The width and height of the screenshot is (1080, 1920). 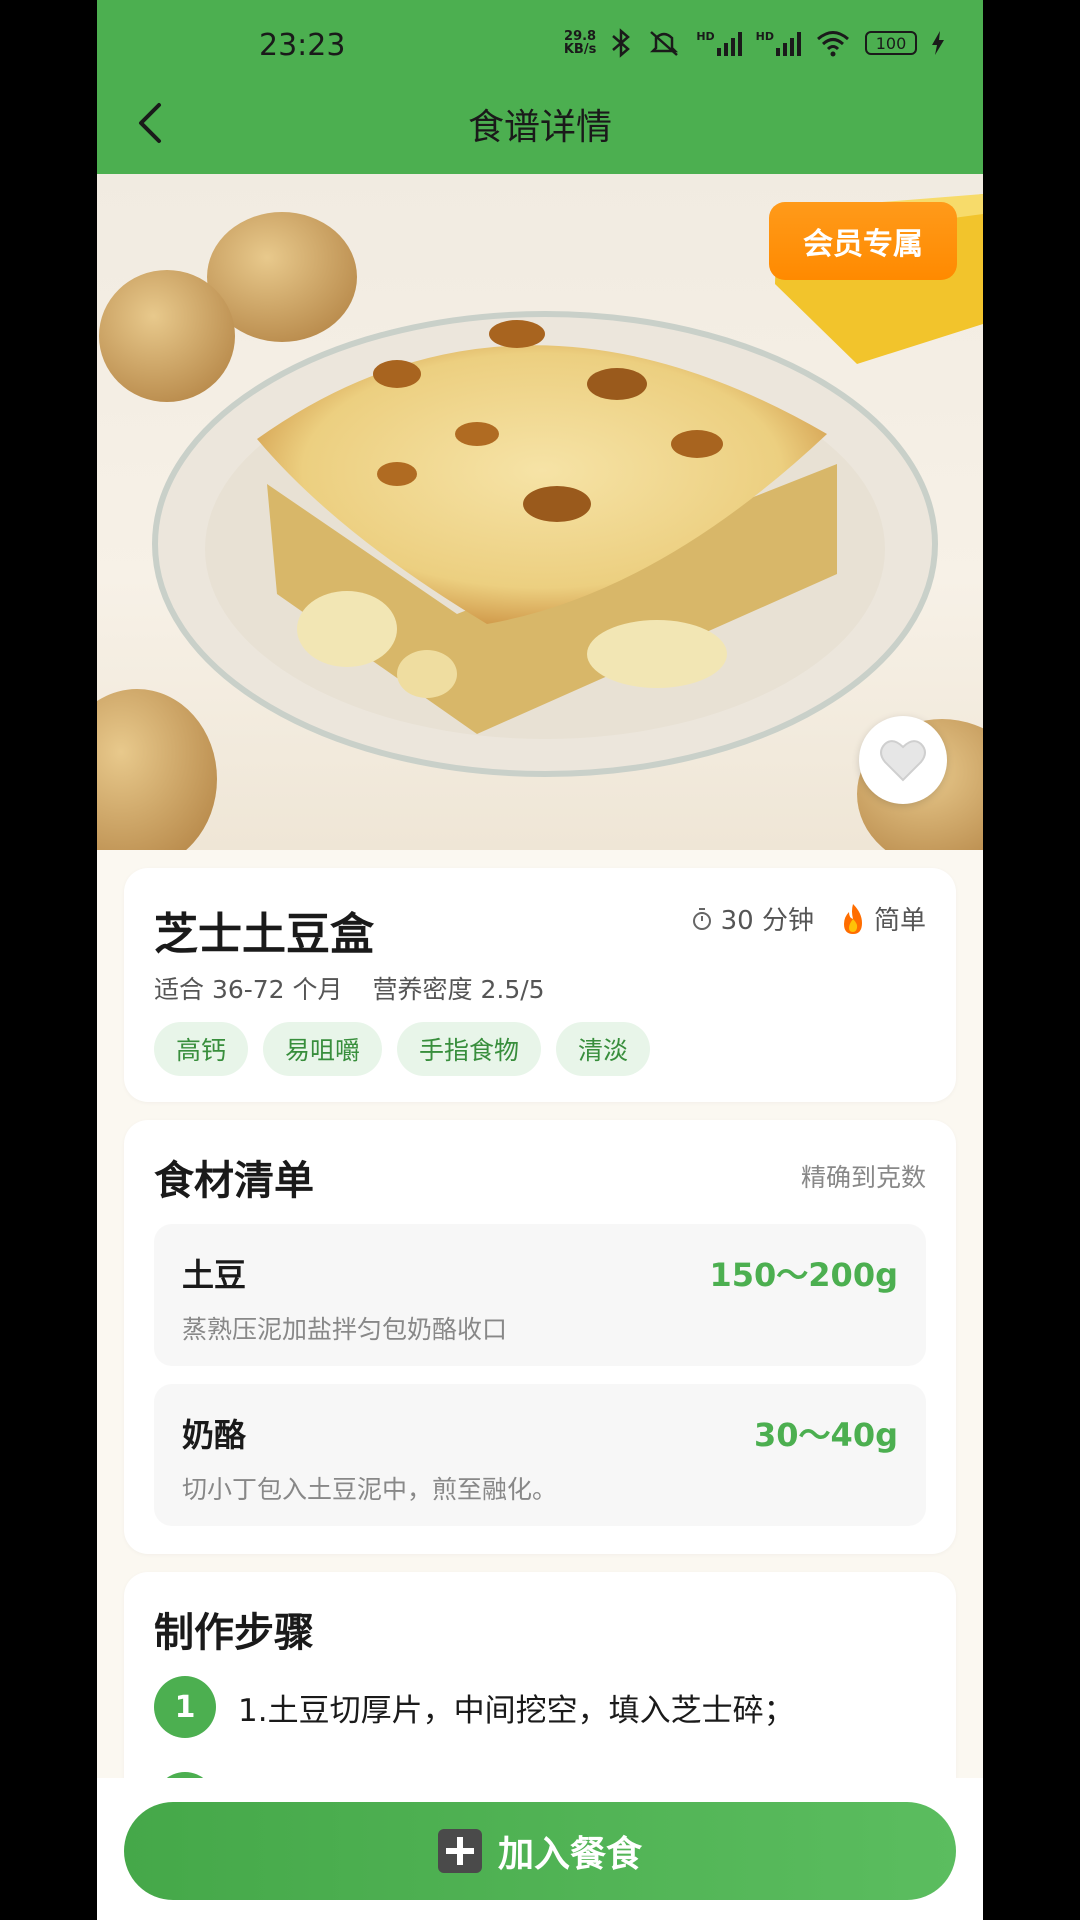 I want to click on tag: 清淡, so click(x=603, y=1049).